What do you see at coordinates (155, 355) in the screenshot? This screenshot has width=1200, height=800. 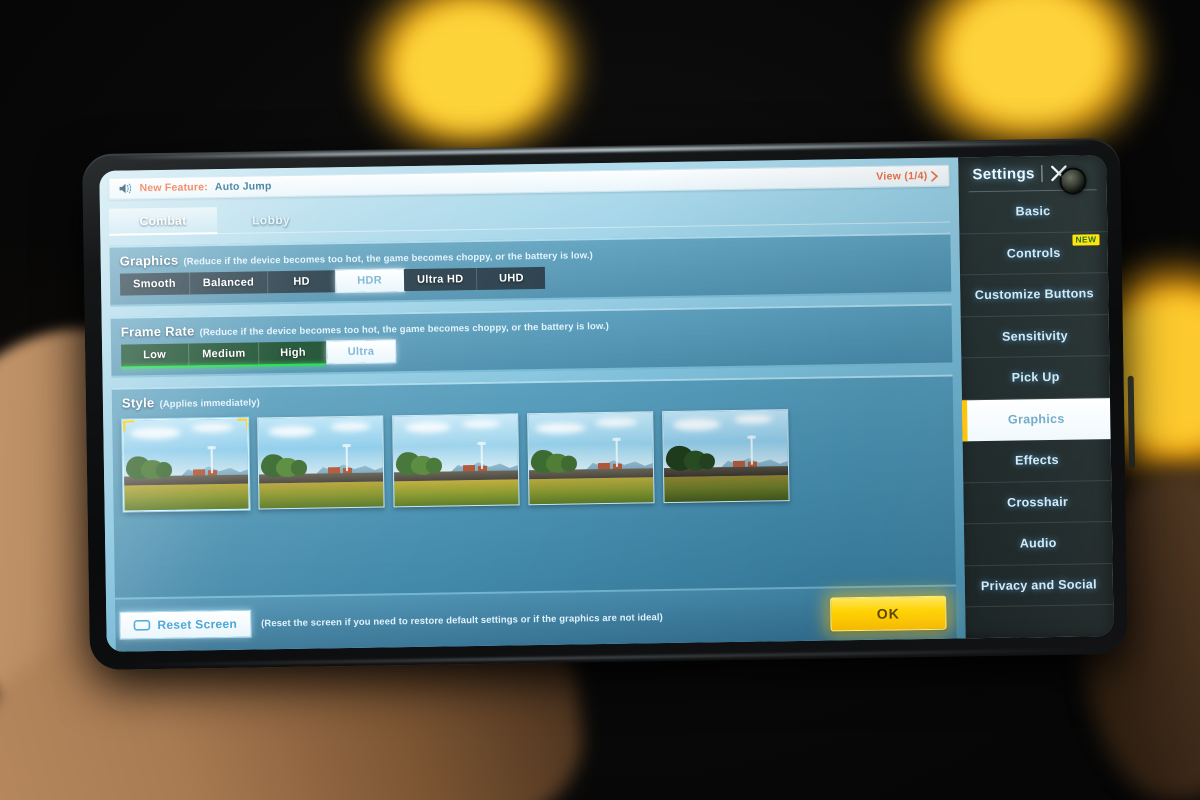 I see `frame-rate-option-low: Low` at bounding box center [155, 355].